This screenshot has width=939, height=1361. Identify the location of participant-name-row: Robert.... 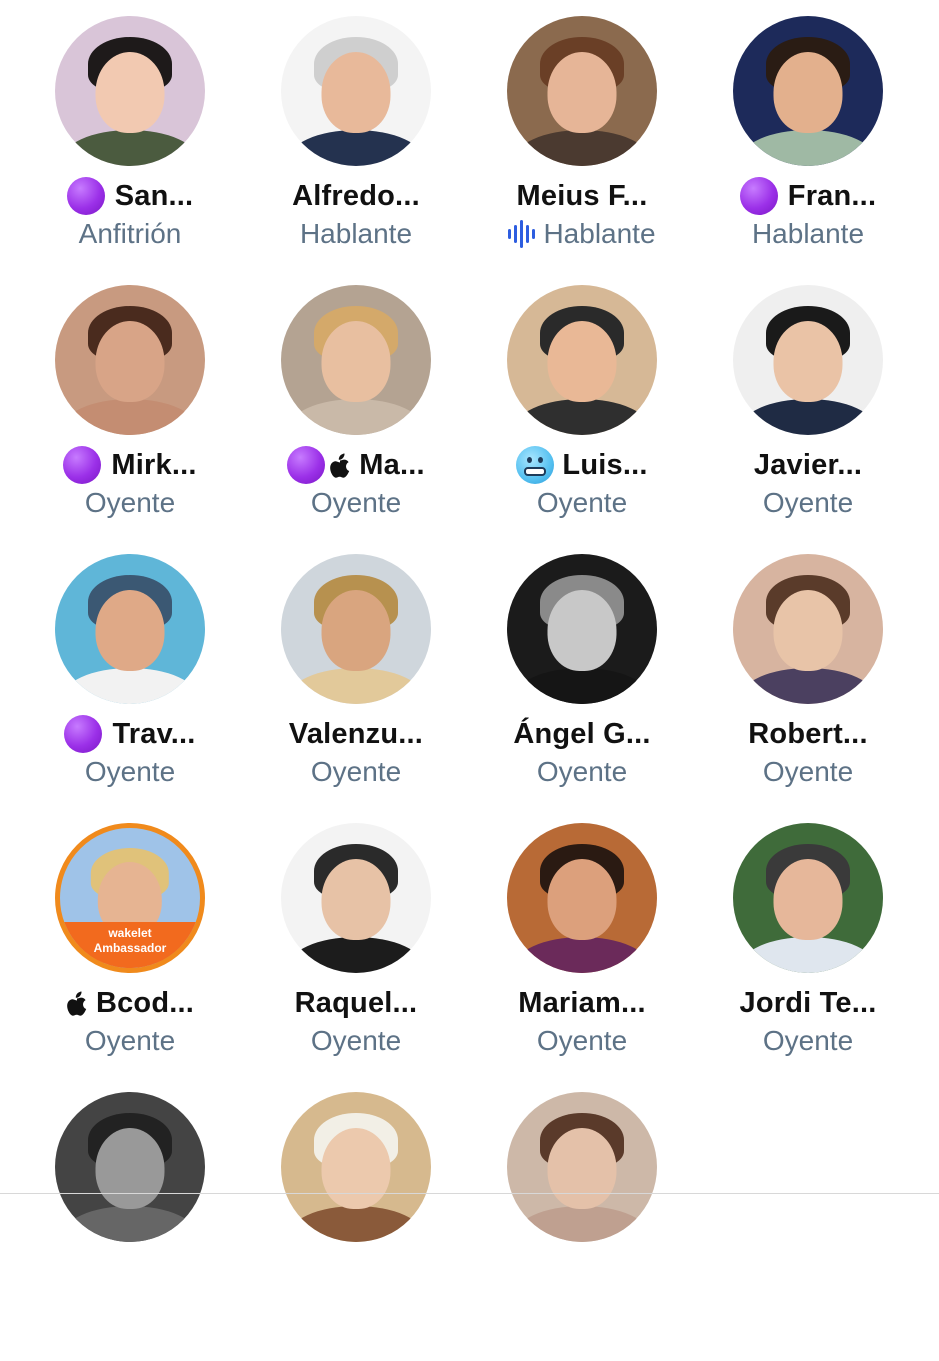
(807, 734).